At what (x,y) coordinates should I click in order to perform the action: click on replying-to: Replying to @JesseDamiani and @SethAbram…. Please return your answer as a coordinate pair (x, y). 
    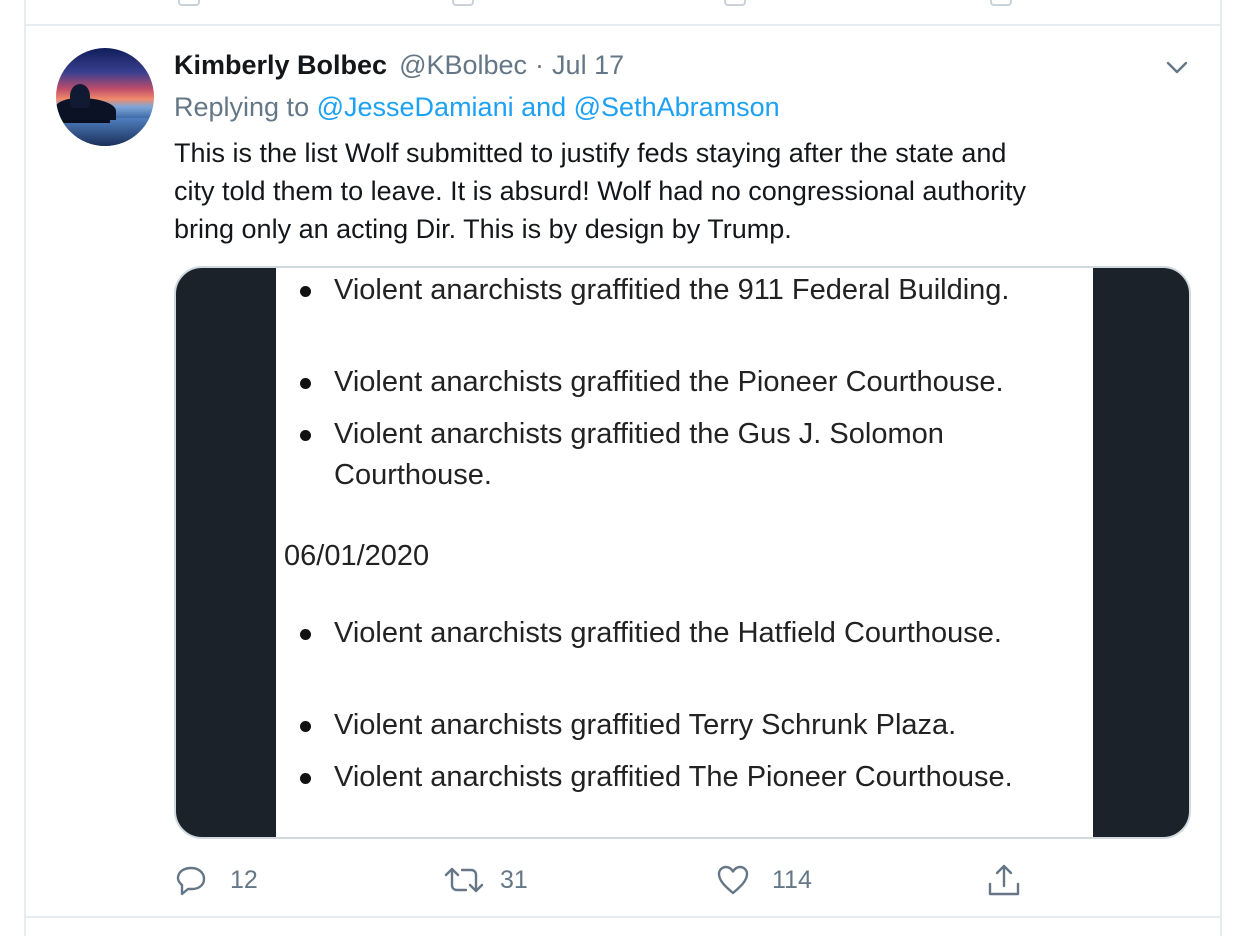
    Looking at the image, I should click on (477, 107).